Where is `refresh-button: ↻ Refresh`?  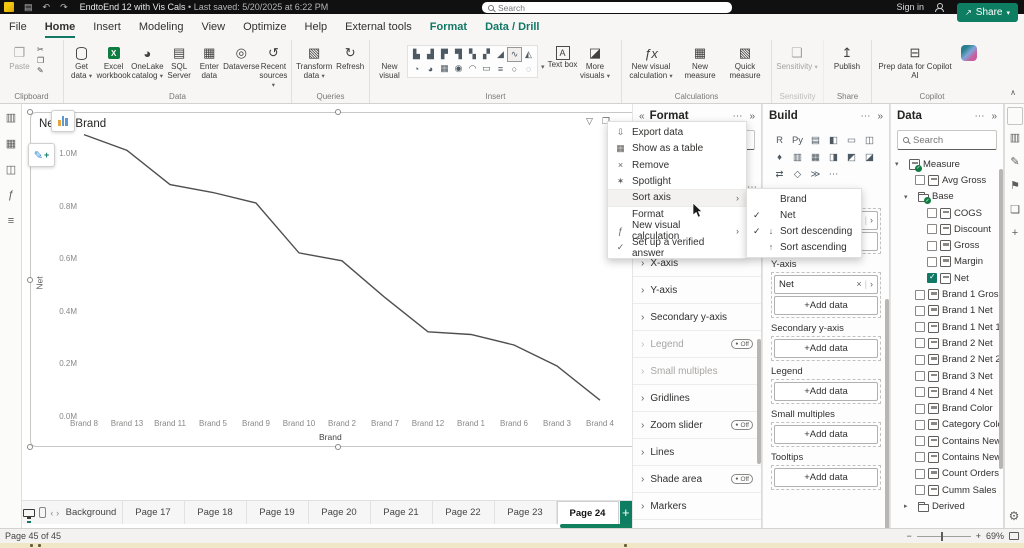
refresh-button: ↻ Refresh is located at coordinates (350, 56).